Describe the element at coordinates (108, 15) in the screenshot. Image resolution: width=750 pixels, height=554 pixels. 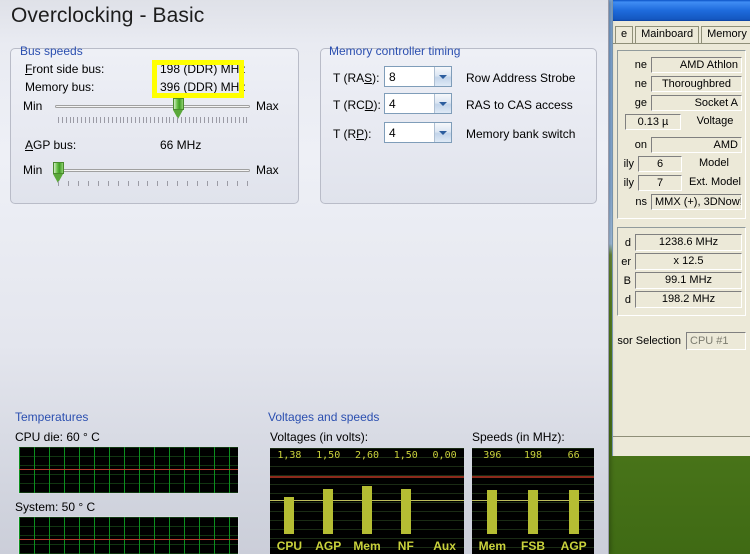
I see `page-title: Overclocking - Basic` at that location.